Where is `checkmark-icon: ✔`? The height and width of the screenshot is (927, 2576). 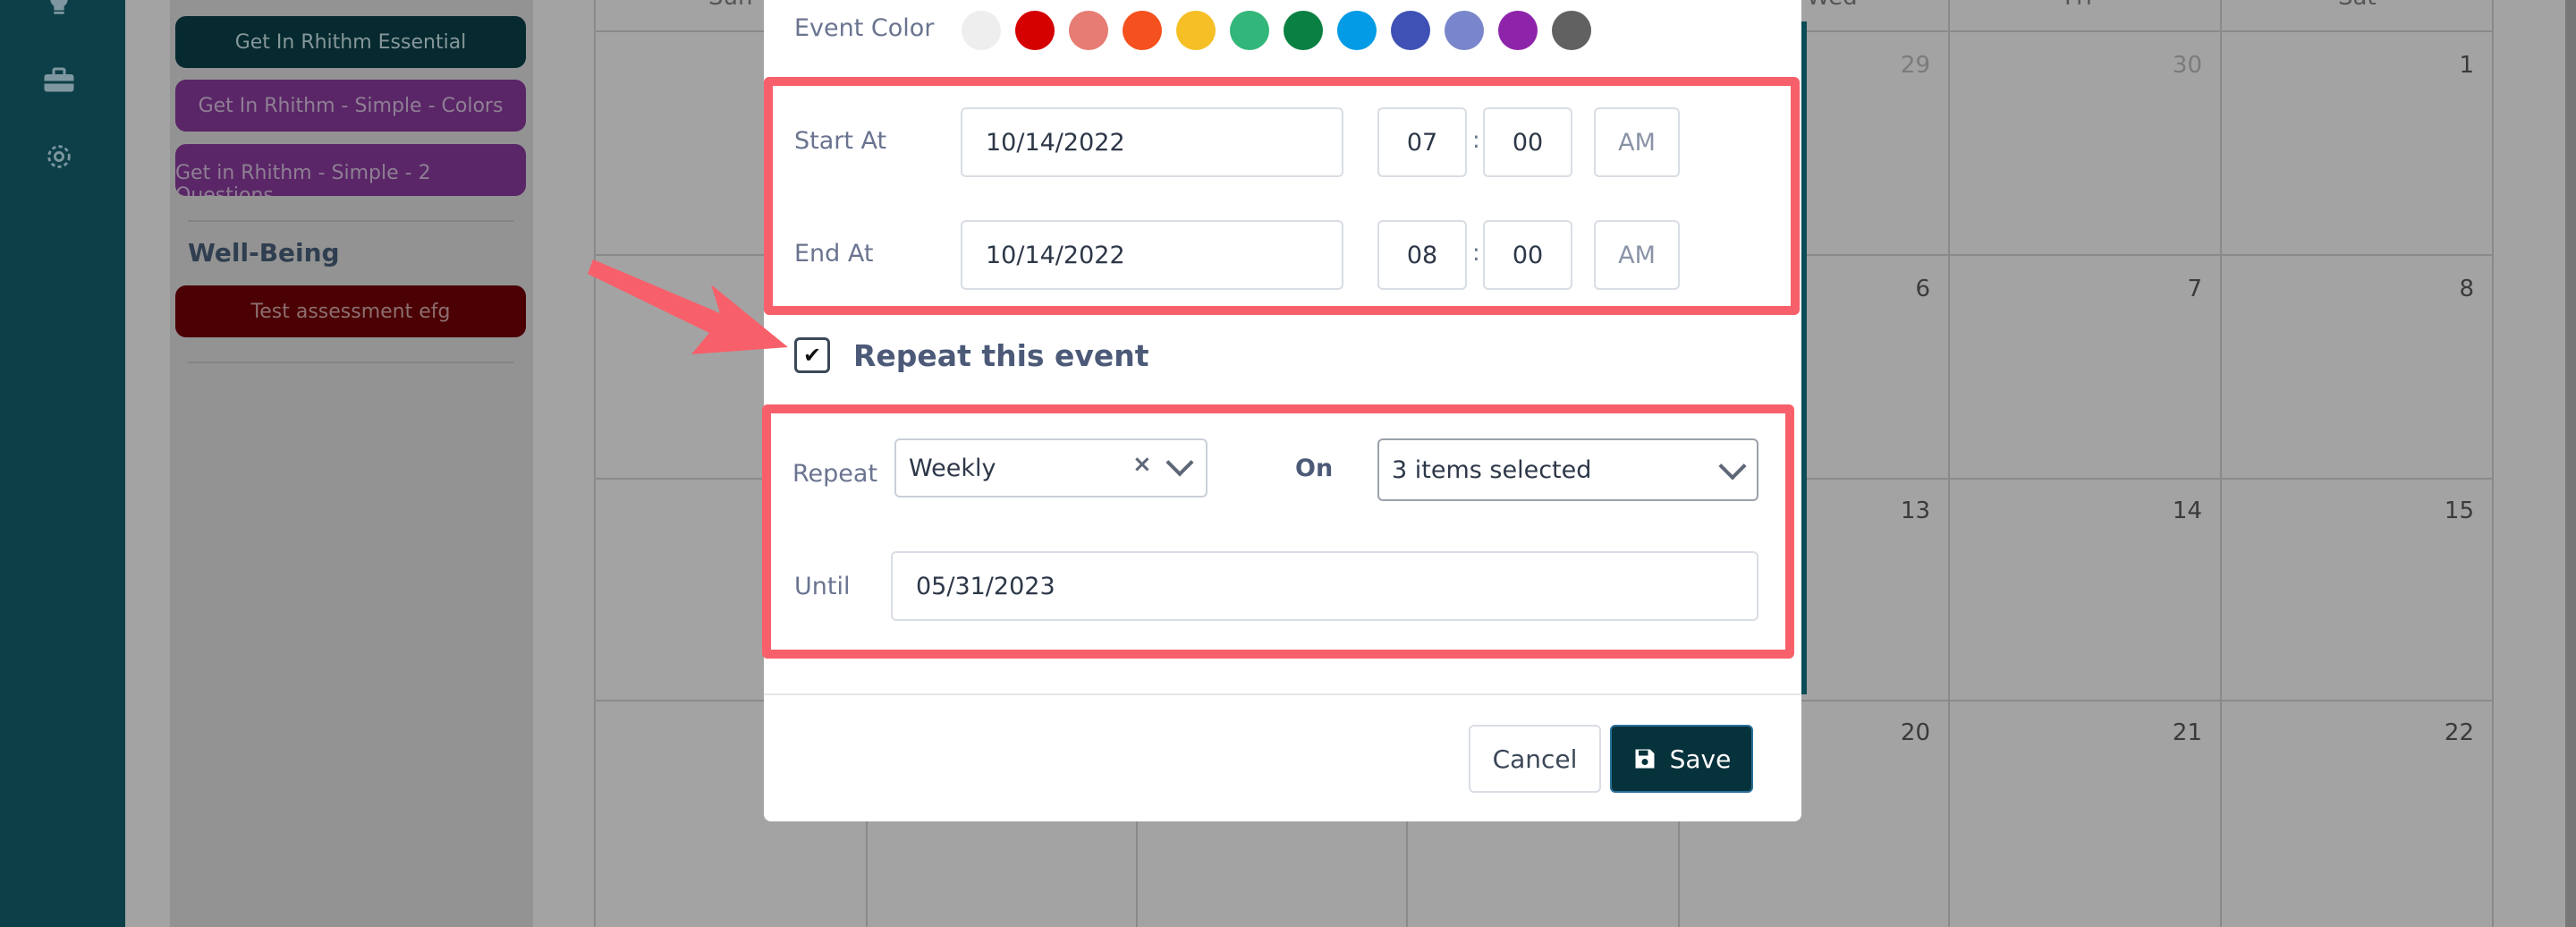
checkmark-icon: ✔ is located at coordinates (812, 355).